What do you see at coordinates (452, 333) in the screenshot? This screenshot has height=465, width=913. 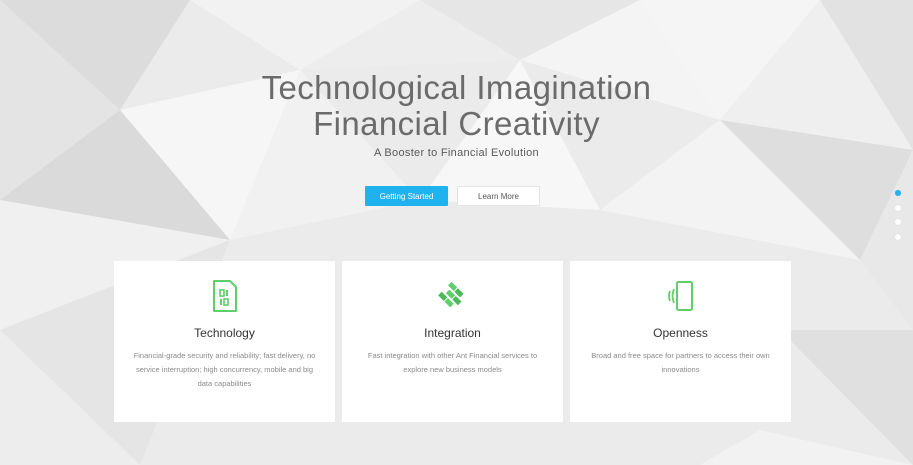 I see `feature-title: Integration` at bounding box center [452, 333].